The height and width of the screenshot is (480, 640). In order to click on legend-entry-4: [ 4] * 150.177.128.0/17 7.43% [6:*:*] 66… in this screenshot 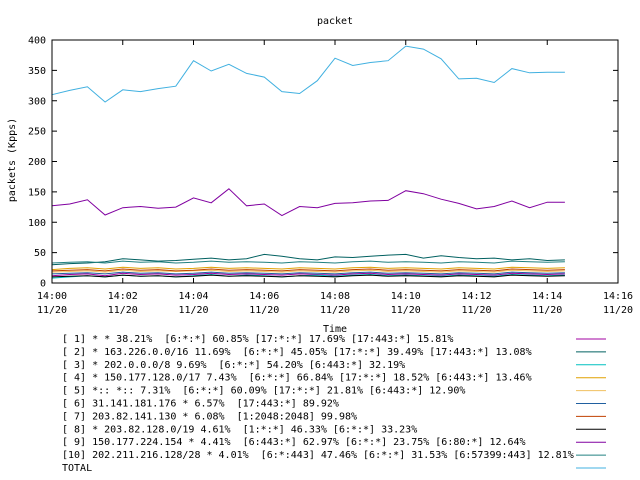, I will do `click(297, 378)`.